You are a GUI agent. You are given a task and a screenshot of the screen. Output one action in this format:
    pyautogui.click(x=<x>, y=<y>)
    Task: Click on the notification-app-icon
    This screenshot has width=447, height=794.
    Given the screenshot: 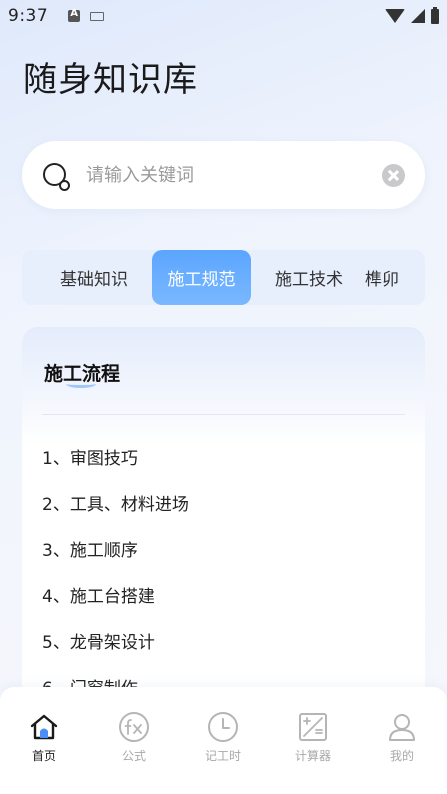 What is the action you would take?
    pyautogui.click(x=74, y=15)
    